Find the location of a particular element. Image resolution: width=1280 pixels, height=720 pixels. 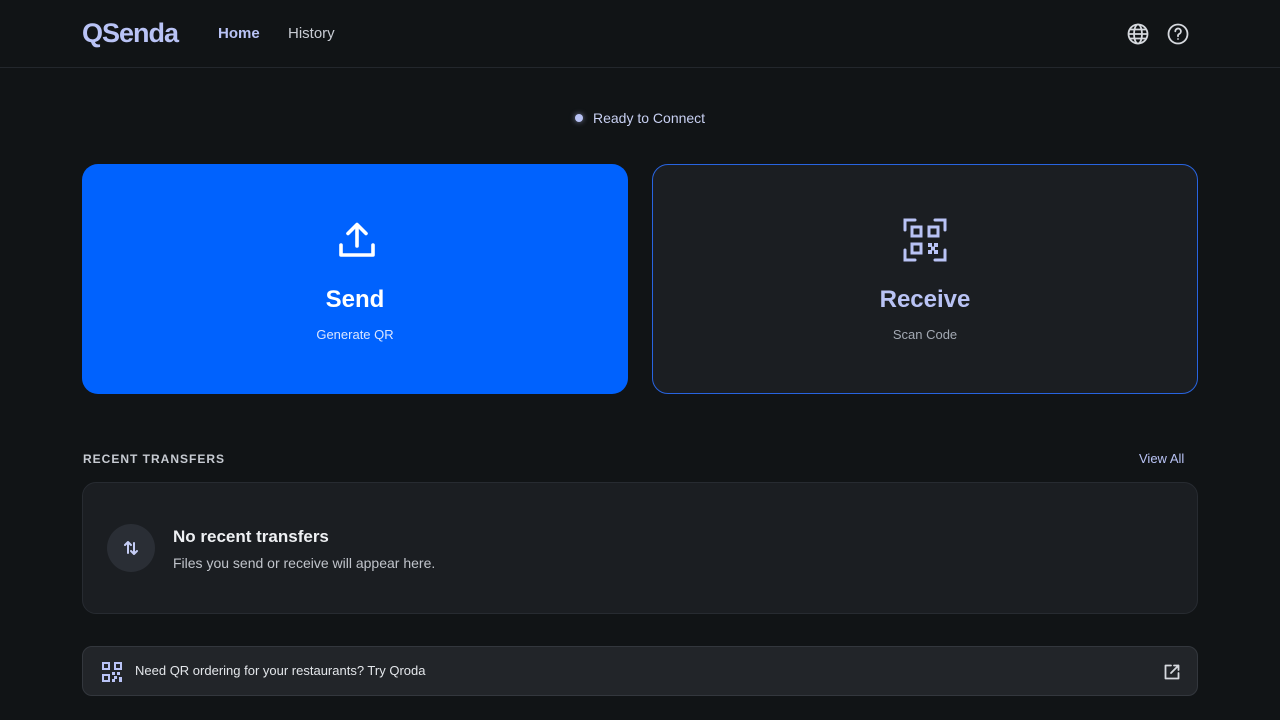

receive-subtitle: Scan Code is located at coordinates (925, 334).